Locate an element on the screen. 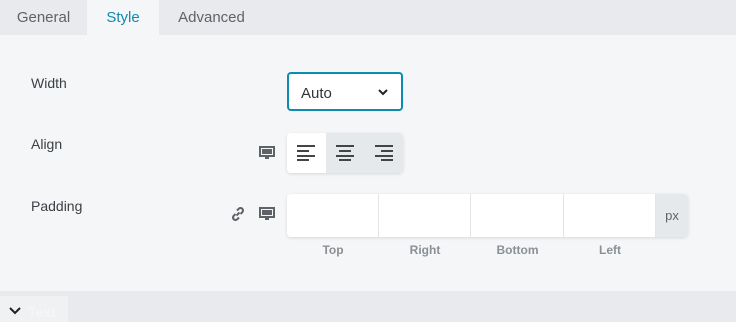 The image size is (736, 322). tab-general: General is located at coordinates (43, 17).